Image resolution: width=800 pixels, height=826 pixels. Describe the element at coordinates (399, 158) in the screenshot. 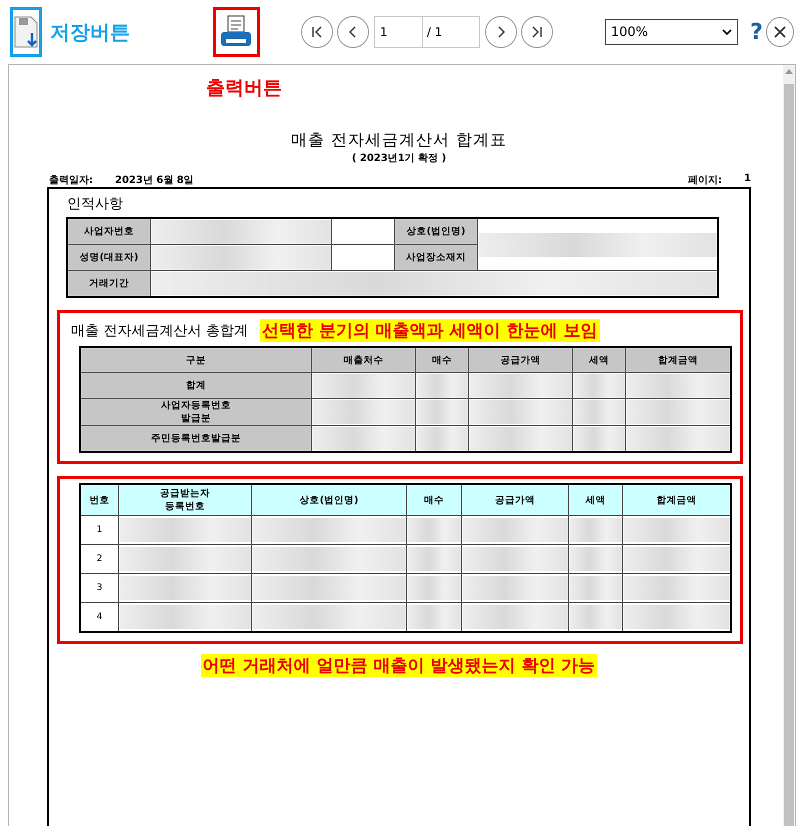

I see `document-subtitle: ( 2023년1기 확정 )` at that location.